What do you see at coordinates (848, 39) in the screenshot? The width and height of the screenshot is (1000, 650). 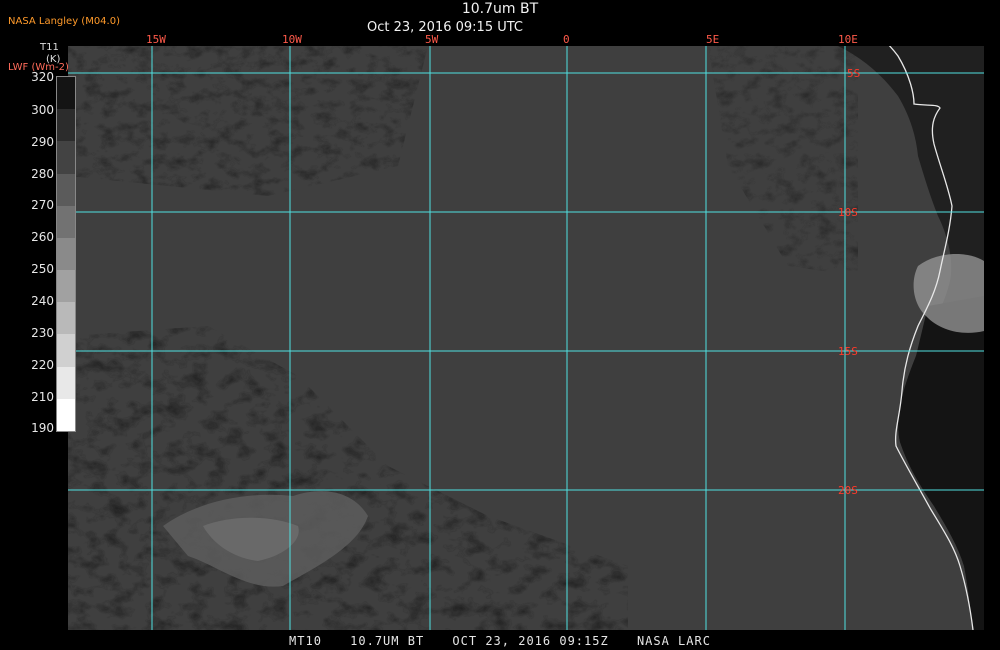 I see `lon-label-10e: 10E` at bounding box center [848, 39].